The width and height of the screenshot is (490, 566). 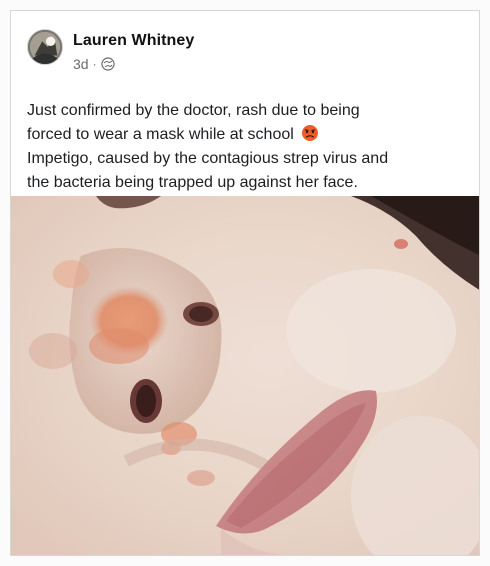 What do you see at coordinates (133, 41) in the screenshot?
I see `author-name: Lauren Whitney` at bounding box center [133, 41].